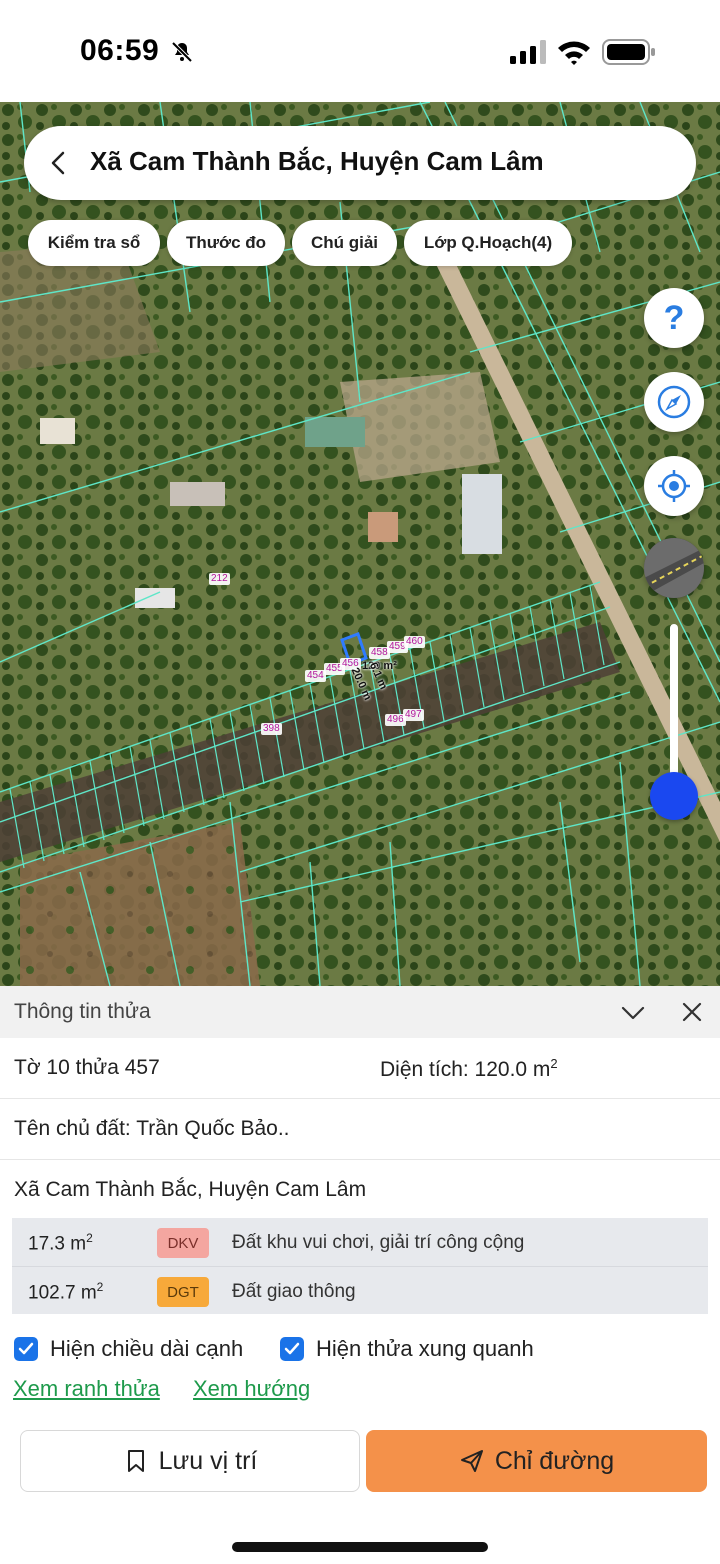 The image size is (720, 1564). What do you see at coordinates (94, 243) in the screenshot?
I see `chip-check-certificate: Kiểm tra sổ` at bounding box center [94, 243].